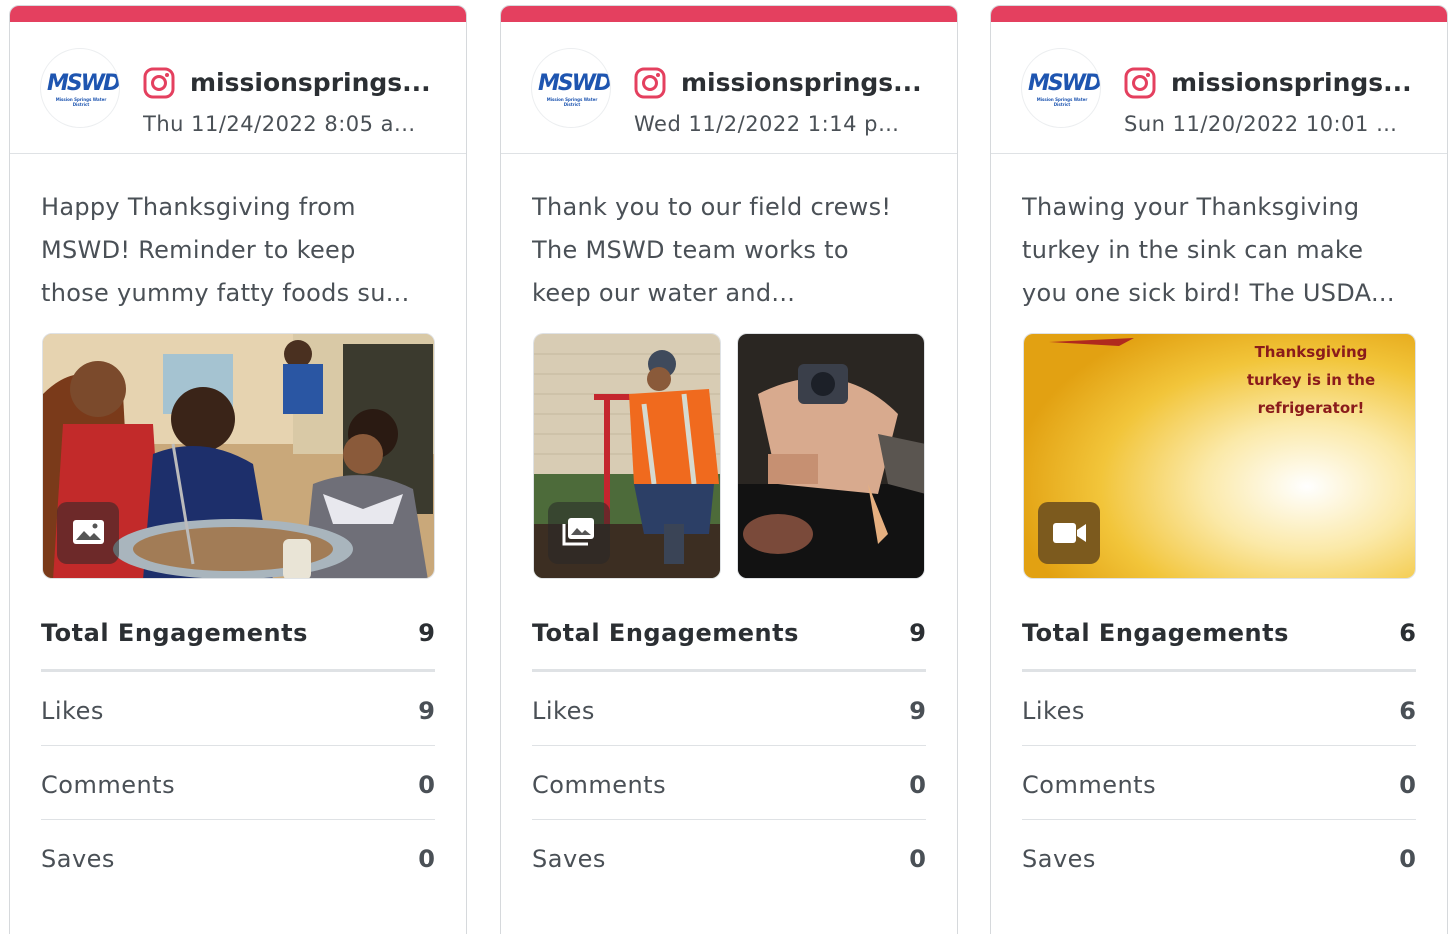  Describe the element at coordinates (1311, 408) in the screenshot. I see `overlay-line: refrigerator!` at that location.